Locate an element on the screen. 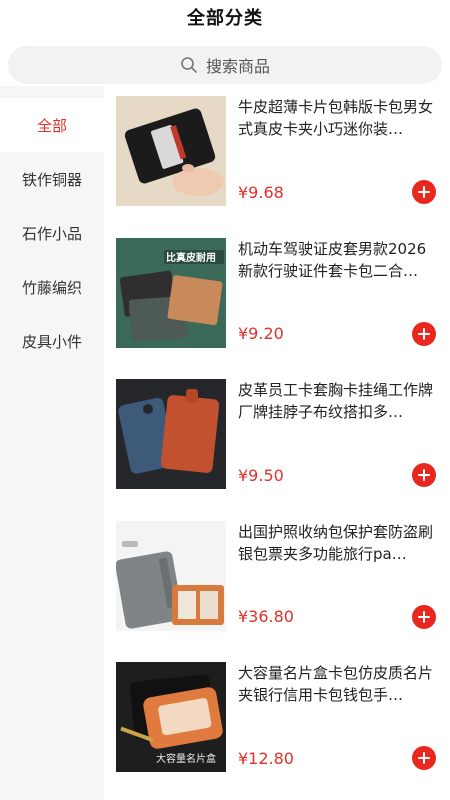 The height and width of the screenshot is (800, 450). product-bottom: ¥9.68 is located at coordinates (337, 193).